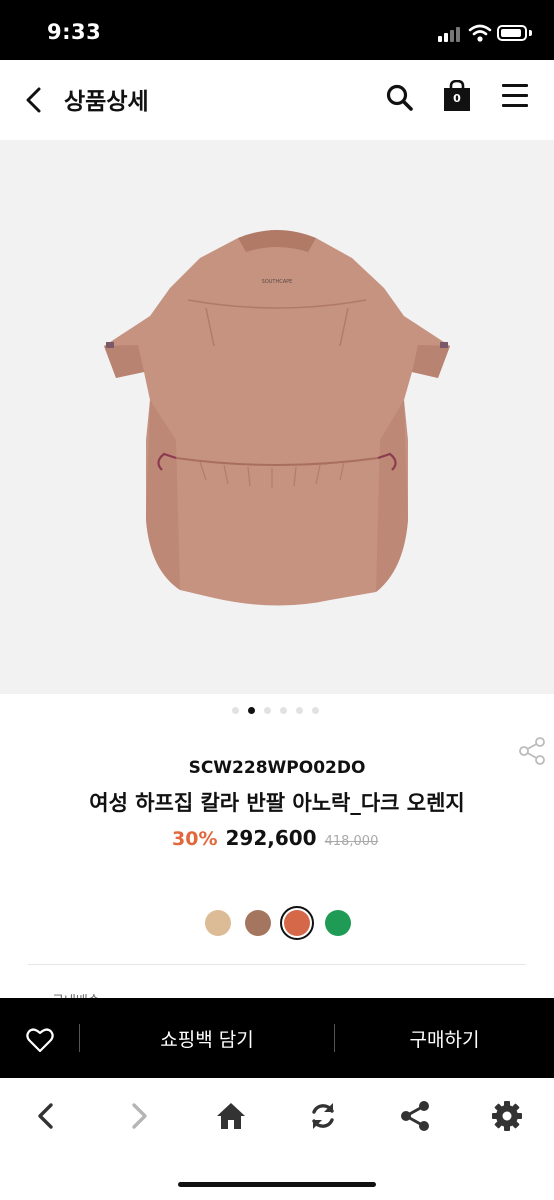  What do you see at coordinates (46, 1116) in the screenshot?
I see `chevron-left-icon` at bounding box center [46, 1116].